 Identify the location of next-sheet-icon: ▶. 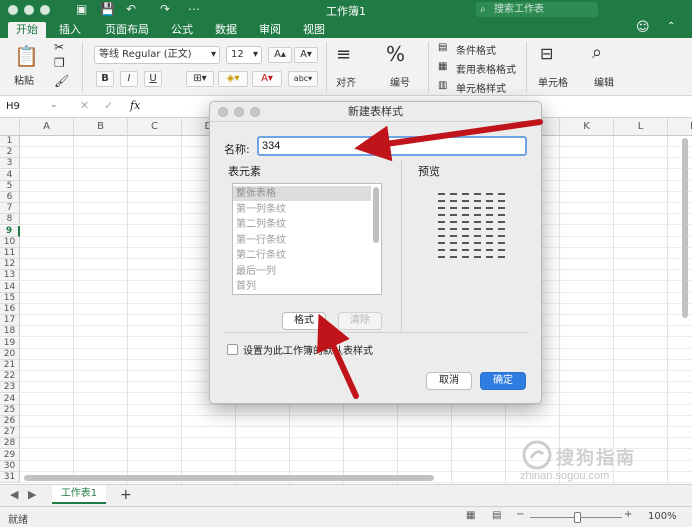
(32, 494).